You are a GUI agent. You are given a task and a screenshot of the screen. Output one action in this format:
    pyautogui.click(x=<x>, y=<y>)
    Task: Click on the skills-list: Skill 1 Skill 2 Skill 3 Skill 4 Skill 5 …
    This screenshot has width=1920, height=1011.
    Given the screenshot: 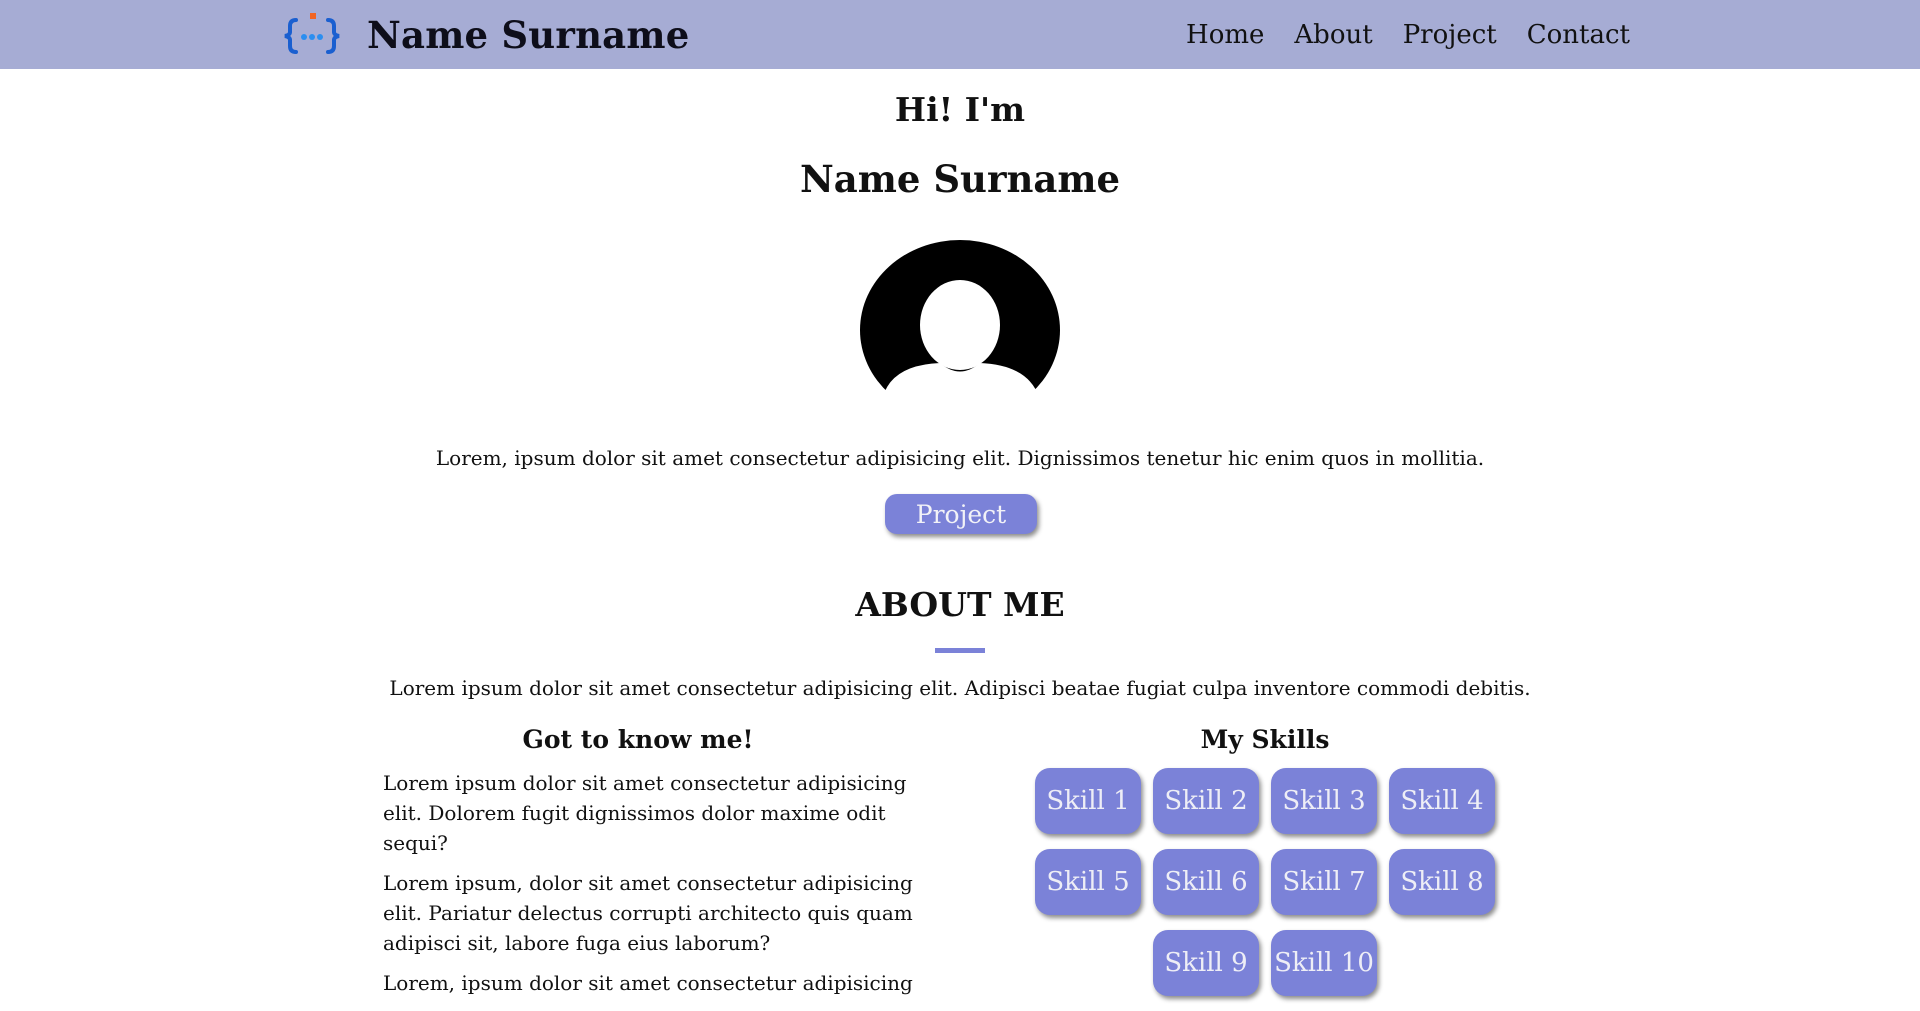 What is the action you would take?
    pyautogui.click(x=1265, y=889)
    